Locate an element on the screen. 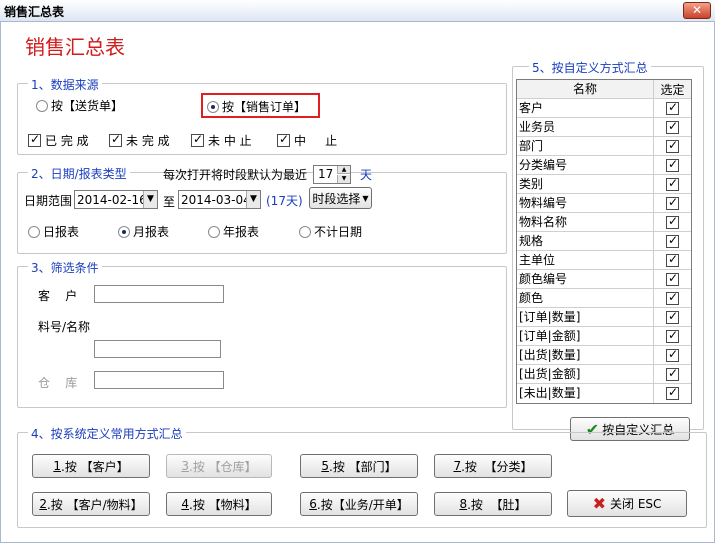 This screenshot has height=543, width=715. radio-yearly-label: 年报表 is located at coordinates (241, 231).